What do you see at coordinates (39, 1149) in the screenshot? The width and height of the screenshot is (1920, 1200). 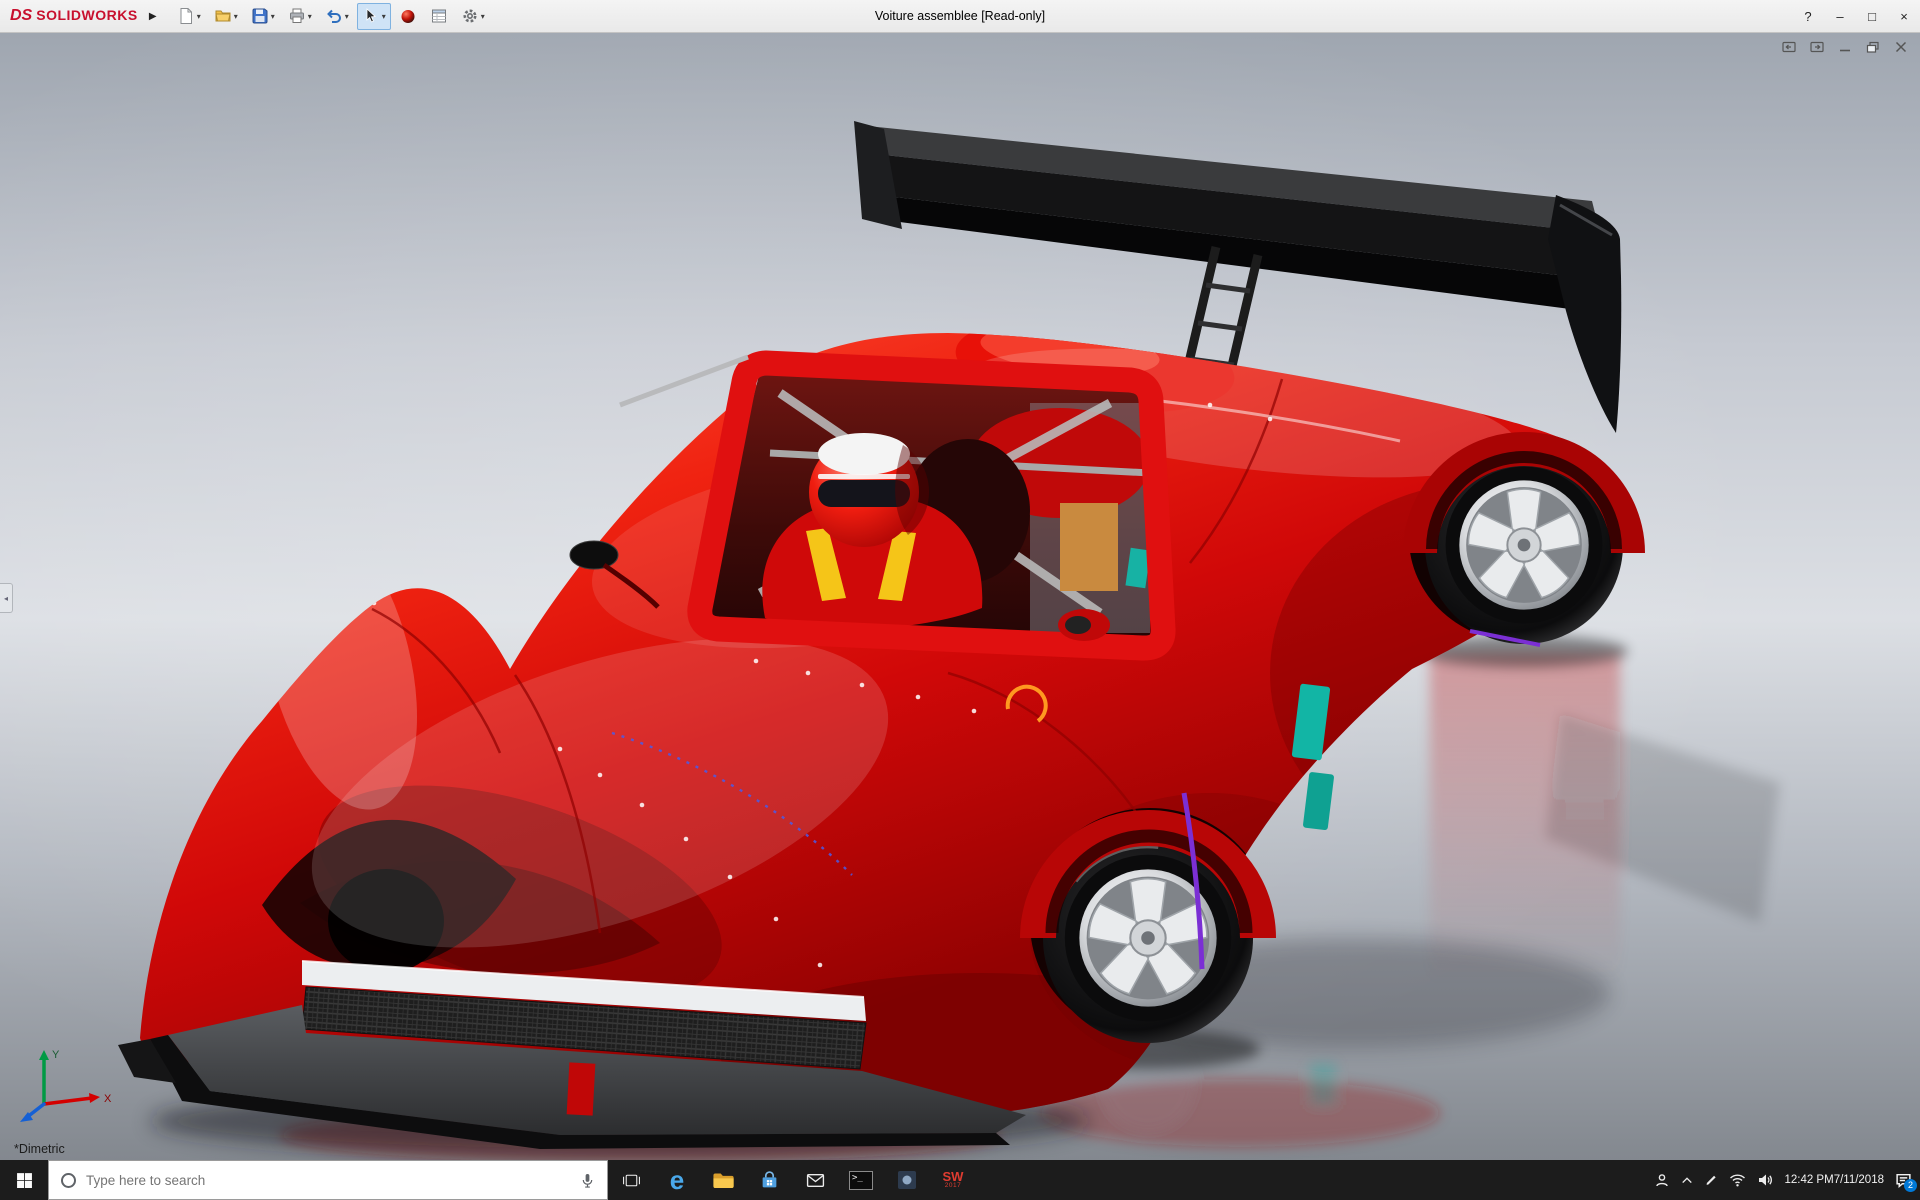 I see `view-orientation-label: *Dimetric` at bounding box center [39, 1149].